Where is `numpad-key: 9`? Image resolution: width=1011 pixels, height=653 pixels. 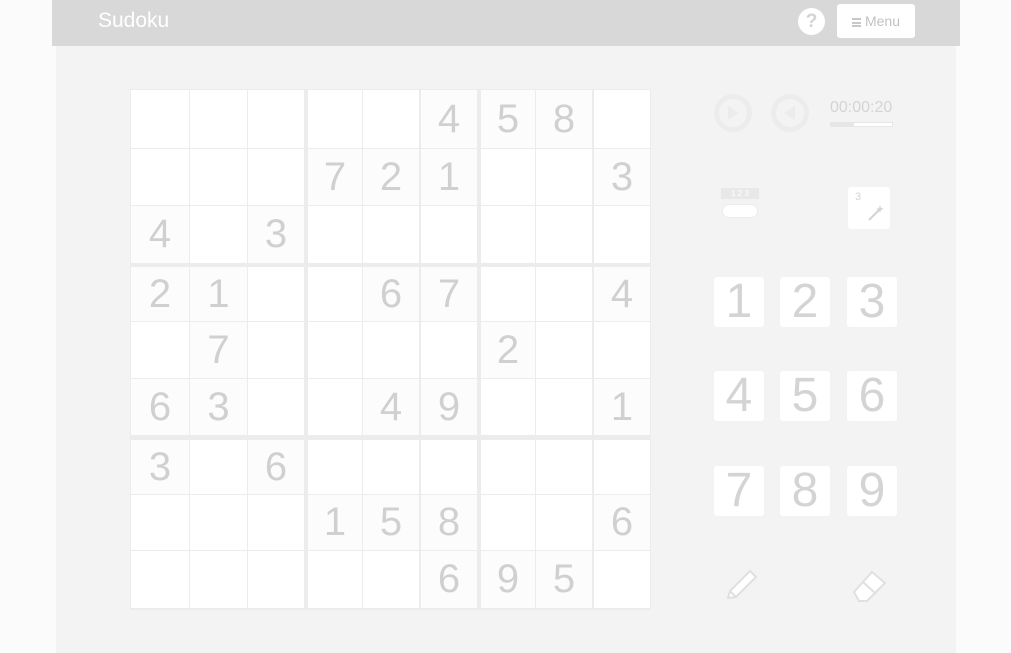 numpad-key: 9 is located at coordinates (872, 491).